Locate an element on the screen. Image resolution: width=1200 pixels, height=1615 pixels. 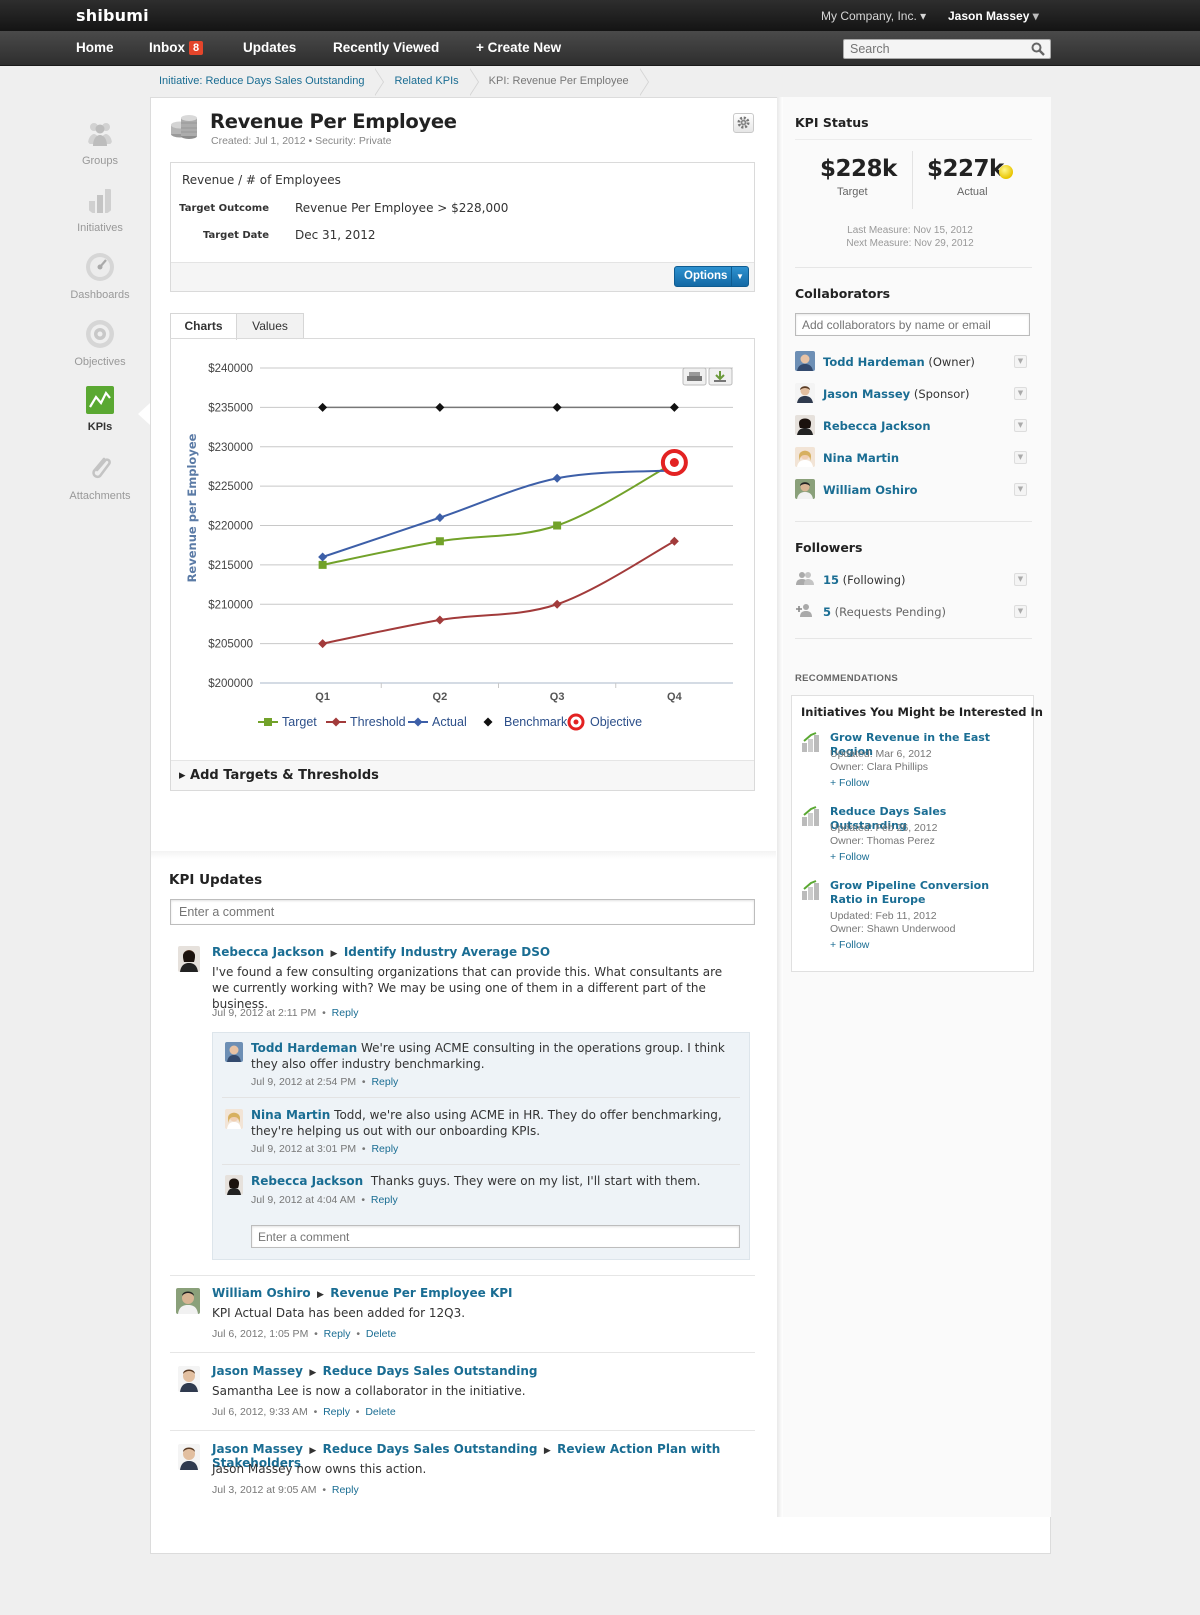
section-divider is located at coordinates (463, 855).